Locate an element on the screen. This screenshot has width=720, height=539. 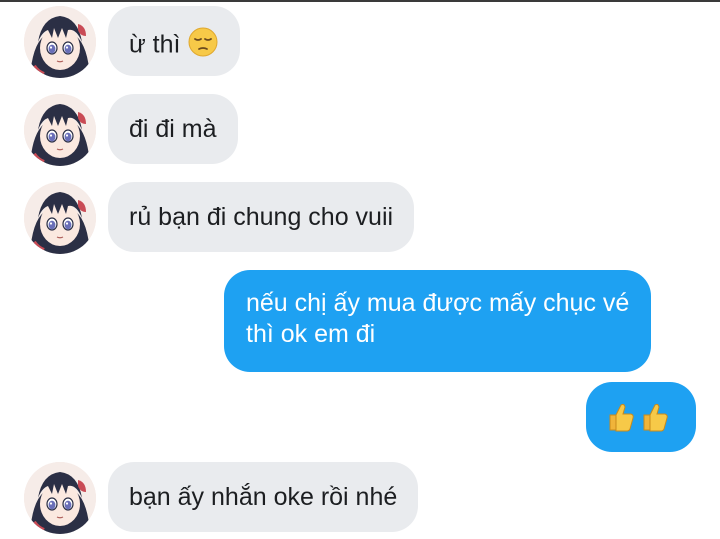
message-text-line: thì ok em đi is located at coordinates (311, 334).